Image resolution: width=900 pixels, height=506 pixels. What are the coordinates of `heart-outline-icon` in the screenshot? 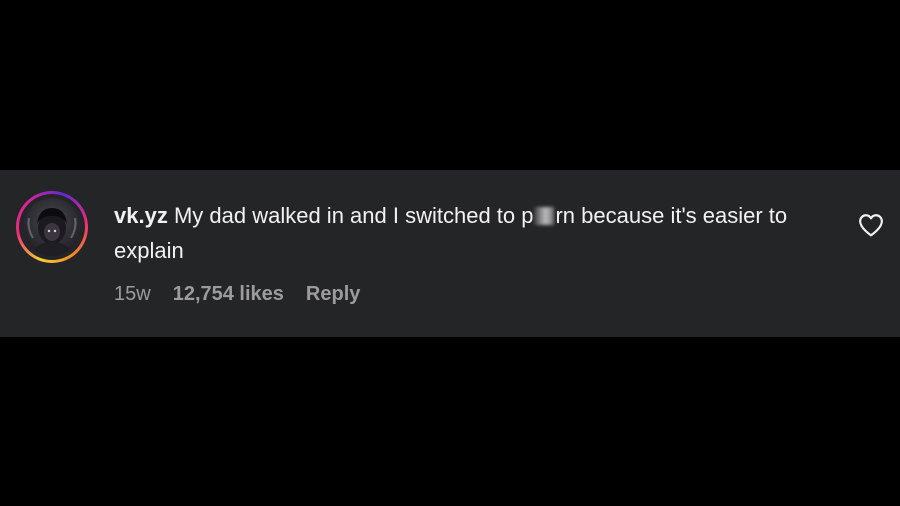 It's located at (871, 225).